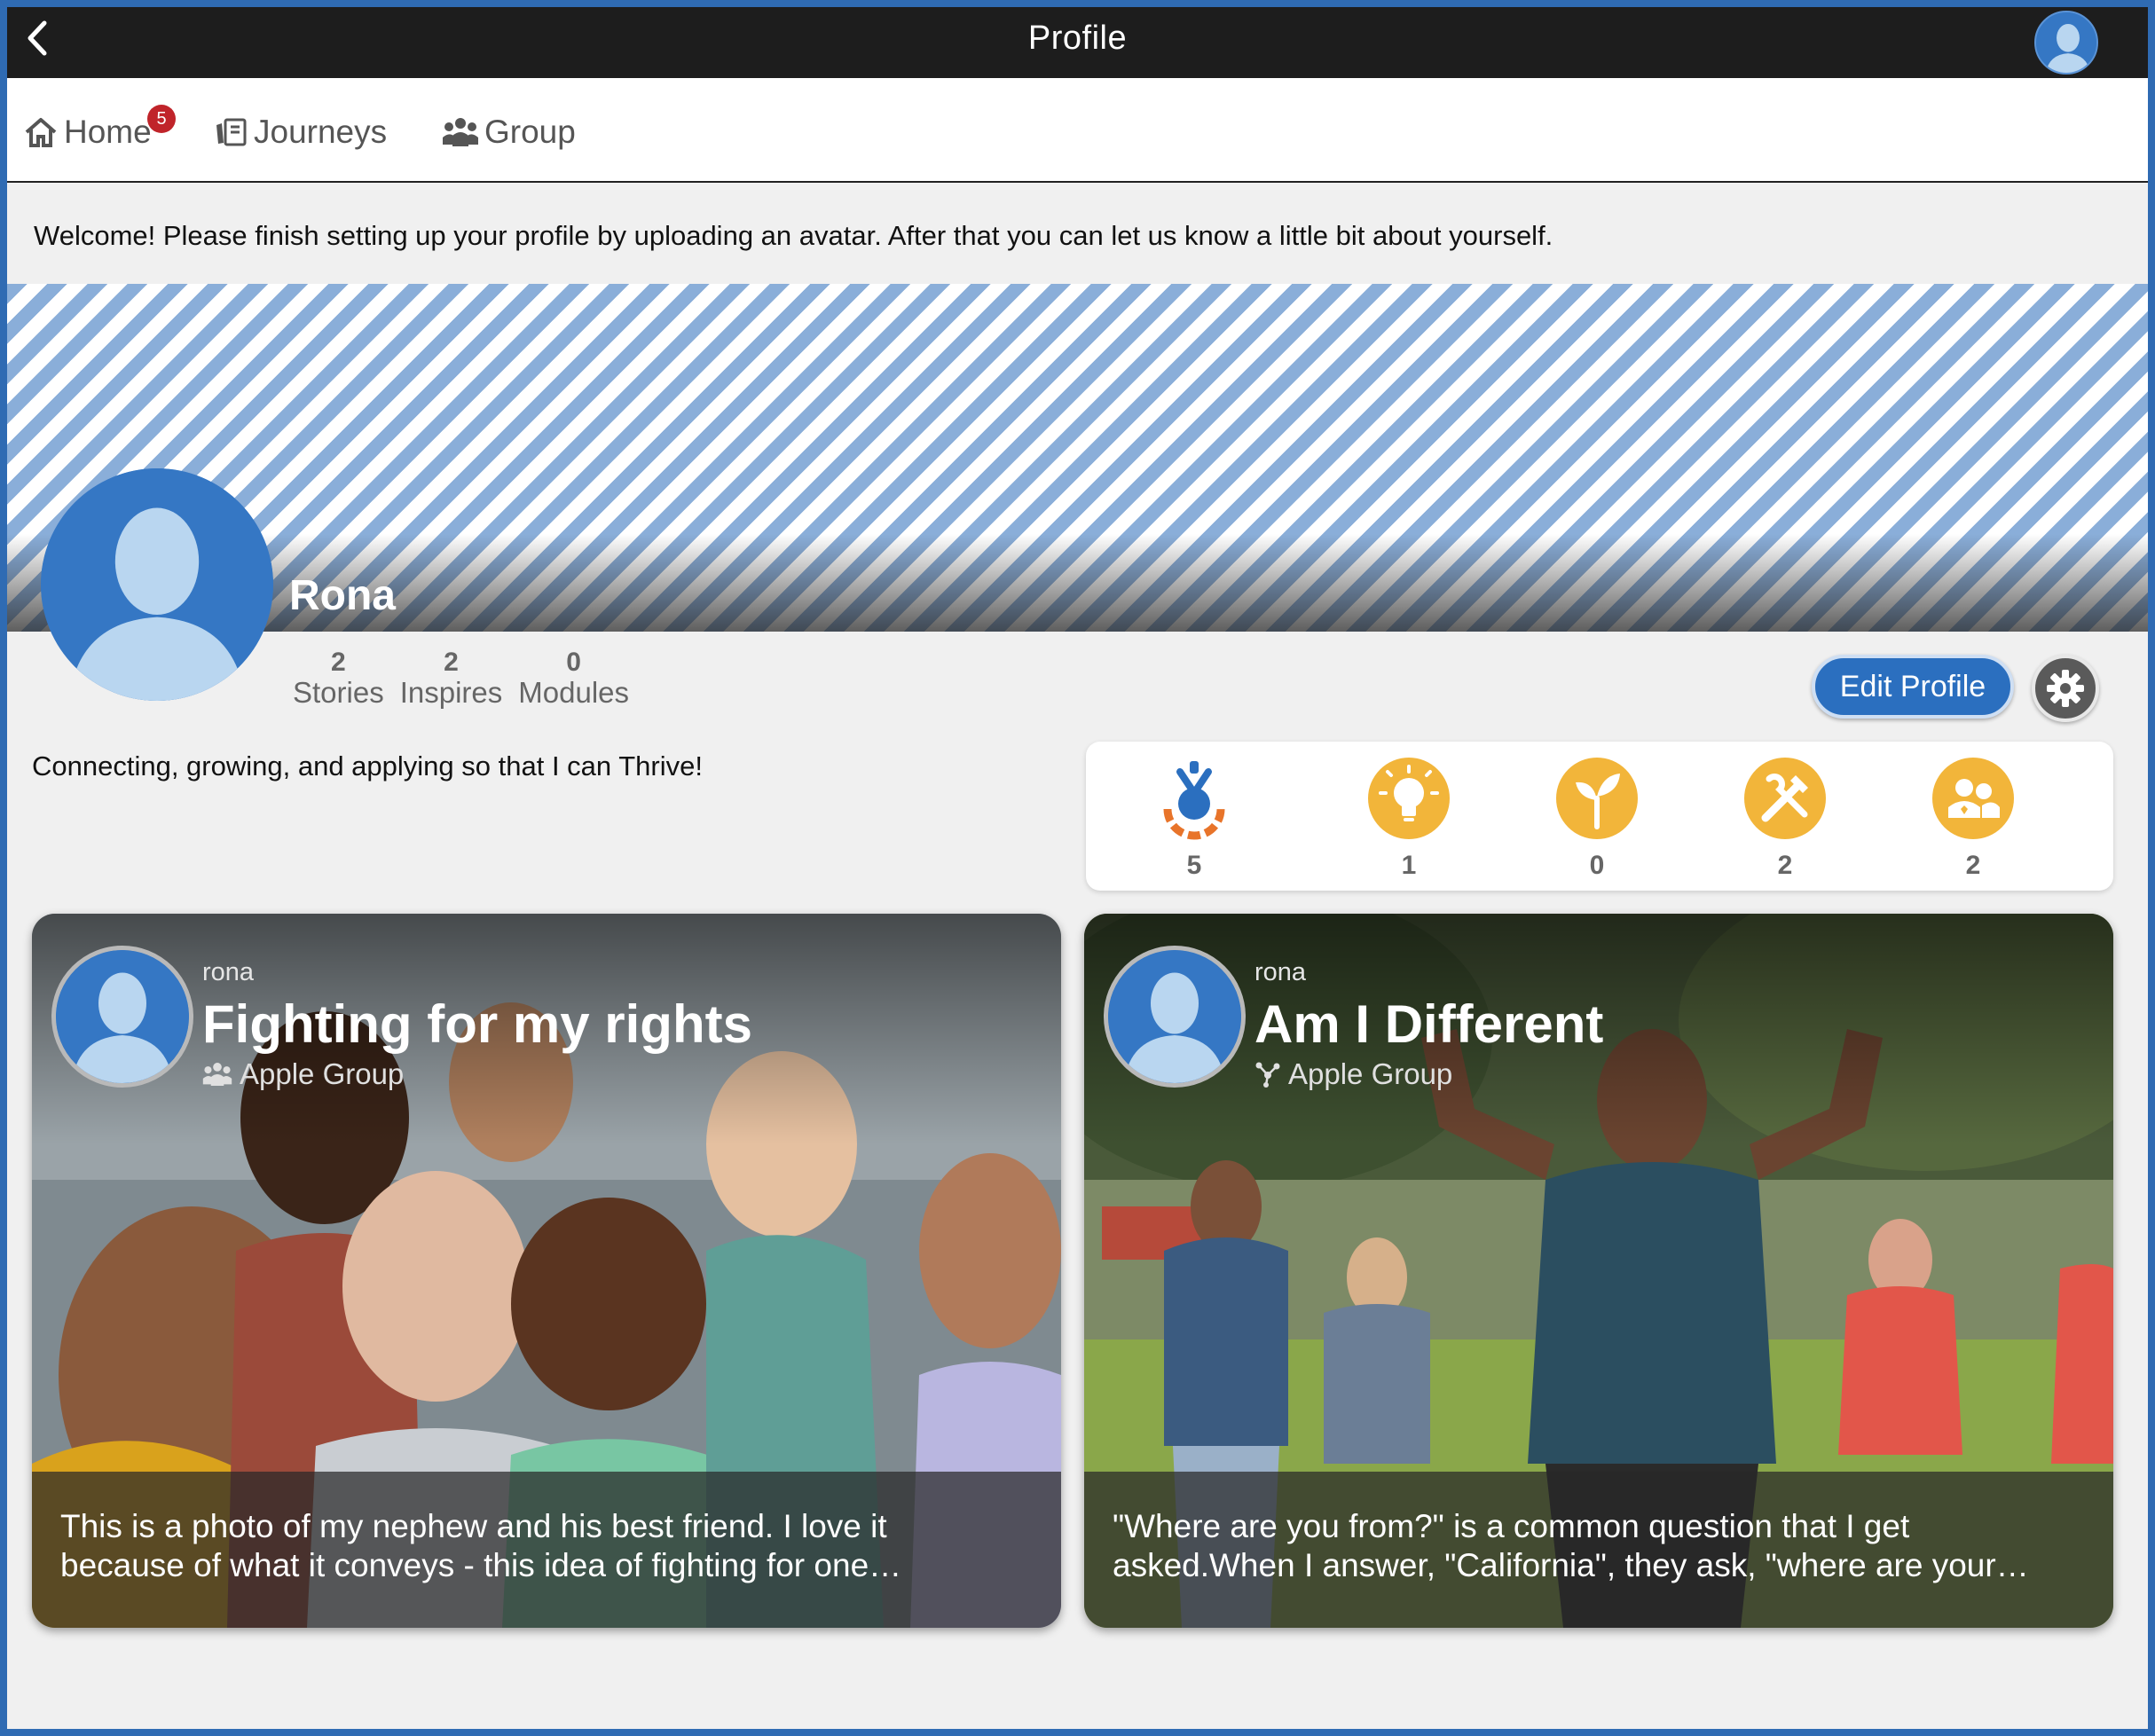 The height and width of the screenshot is (1736, 2155). I want to click on profile-avatar, so click(157, 584).